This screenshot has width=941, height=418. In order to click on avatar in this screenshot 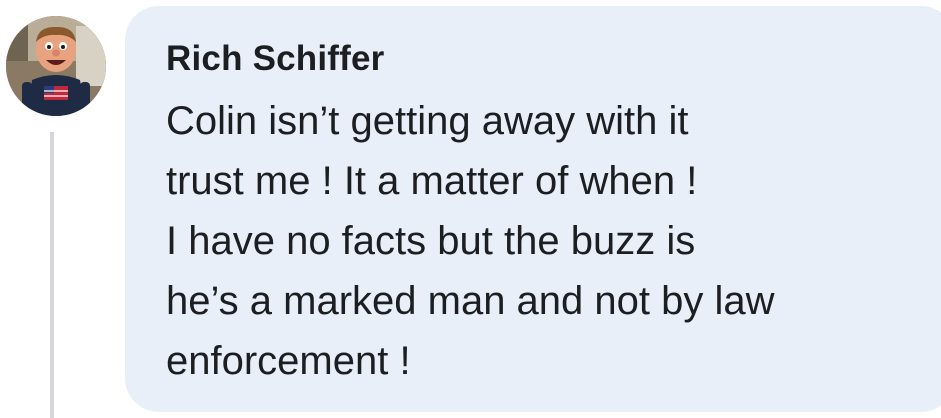, I will do `click(56, 66)`.